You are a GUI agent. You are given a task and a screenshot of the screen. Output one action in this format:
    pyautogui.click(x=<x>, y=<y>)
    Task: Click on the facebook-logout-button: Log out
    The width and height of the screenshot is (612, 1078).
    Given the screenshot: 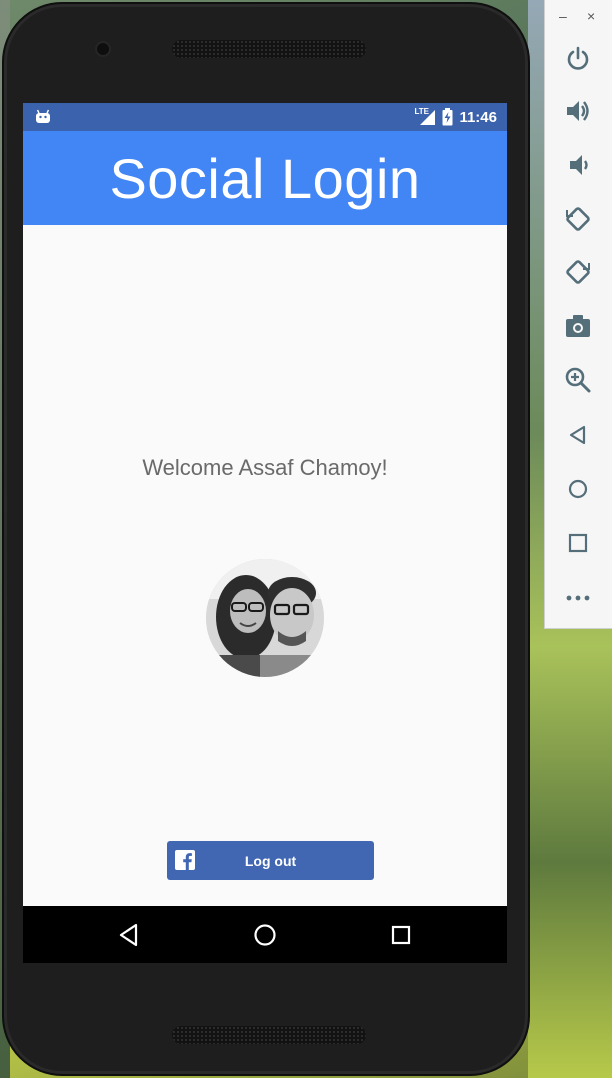 What is the action you would take?
    pyautogui.click(x=270, y=860)
    